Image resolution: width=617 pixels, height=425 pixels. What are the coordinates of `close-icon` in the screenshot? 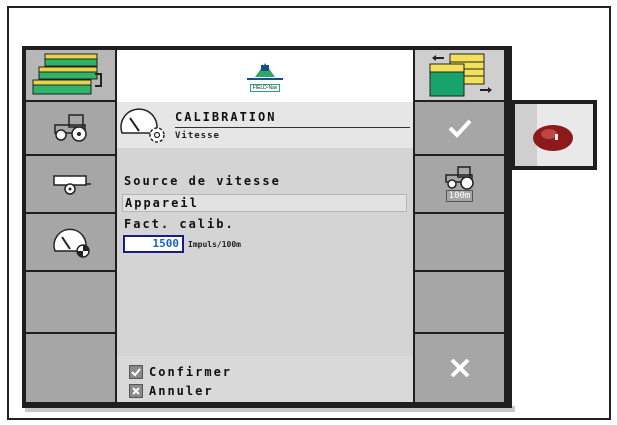 It's located at (459, 368).